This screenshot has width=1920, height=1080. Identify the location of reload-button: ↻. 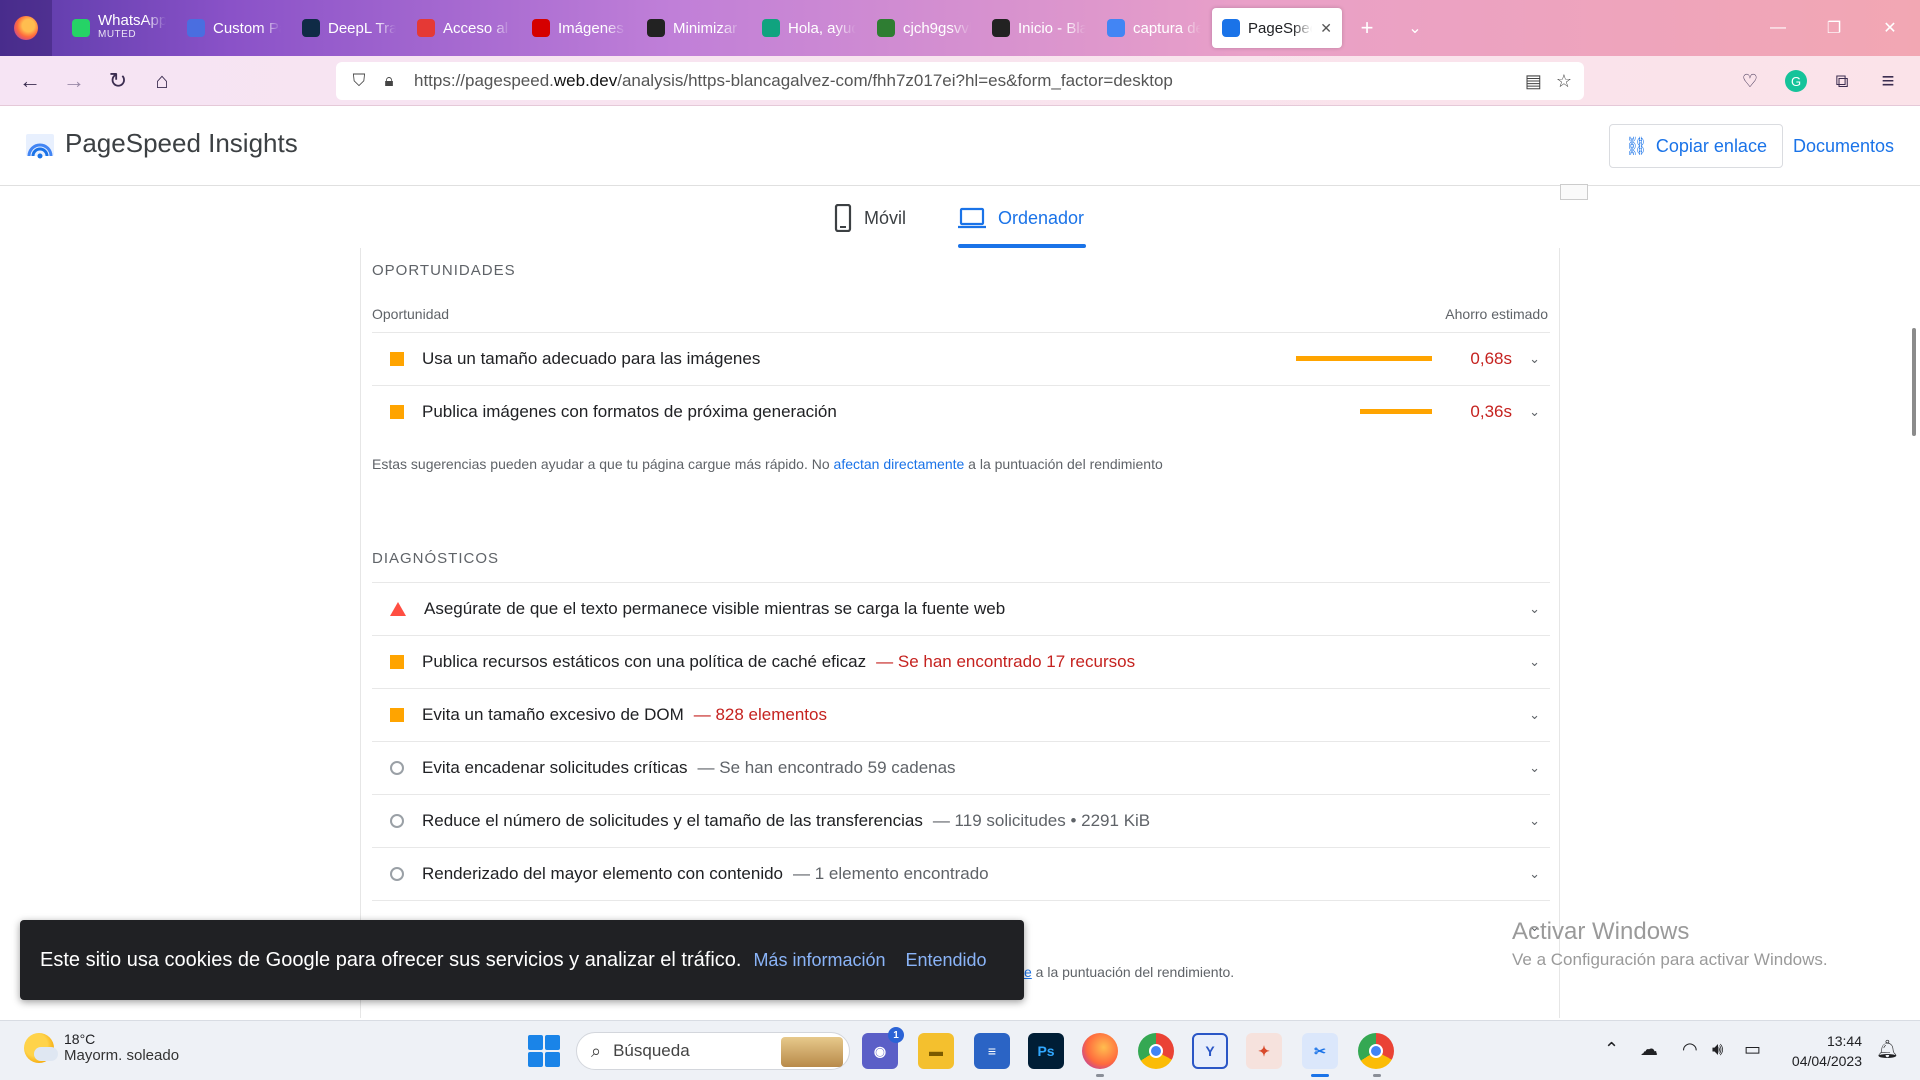
(118, 81).